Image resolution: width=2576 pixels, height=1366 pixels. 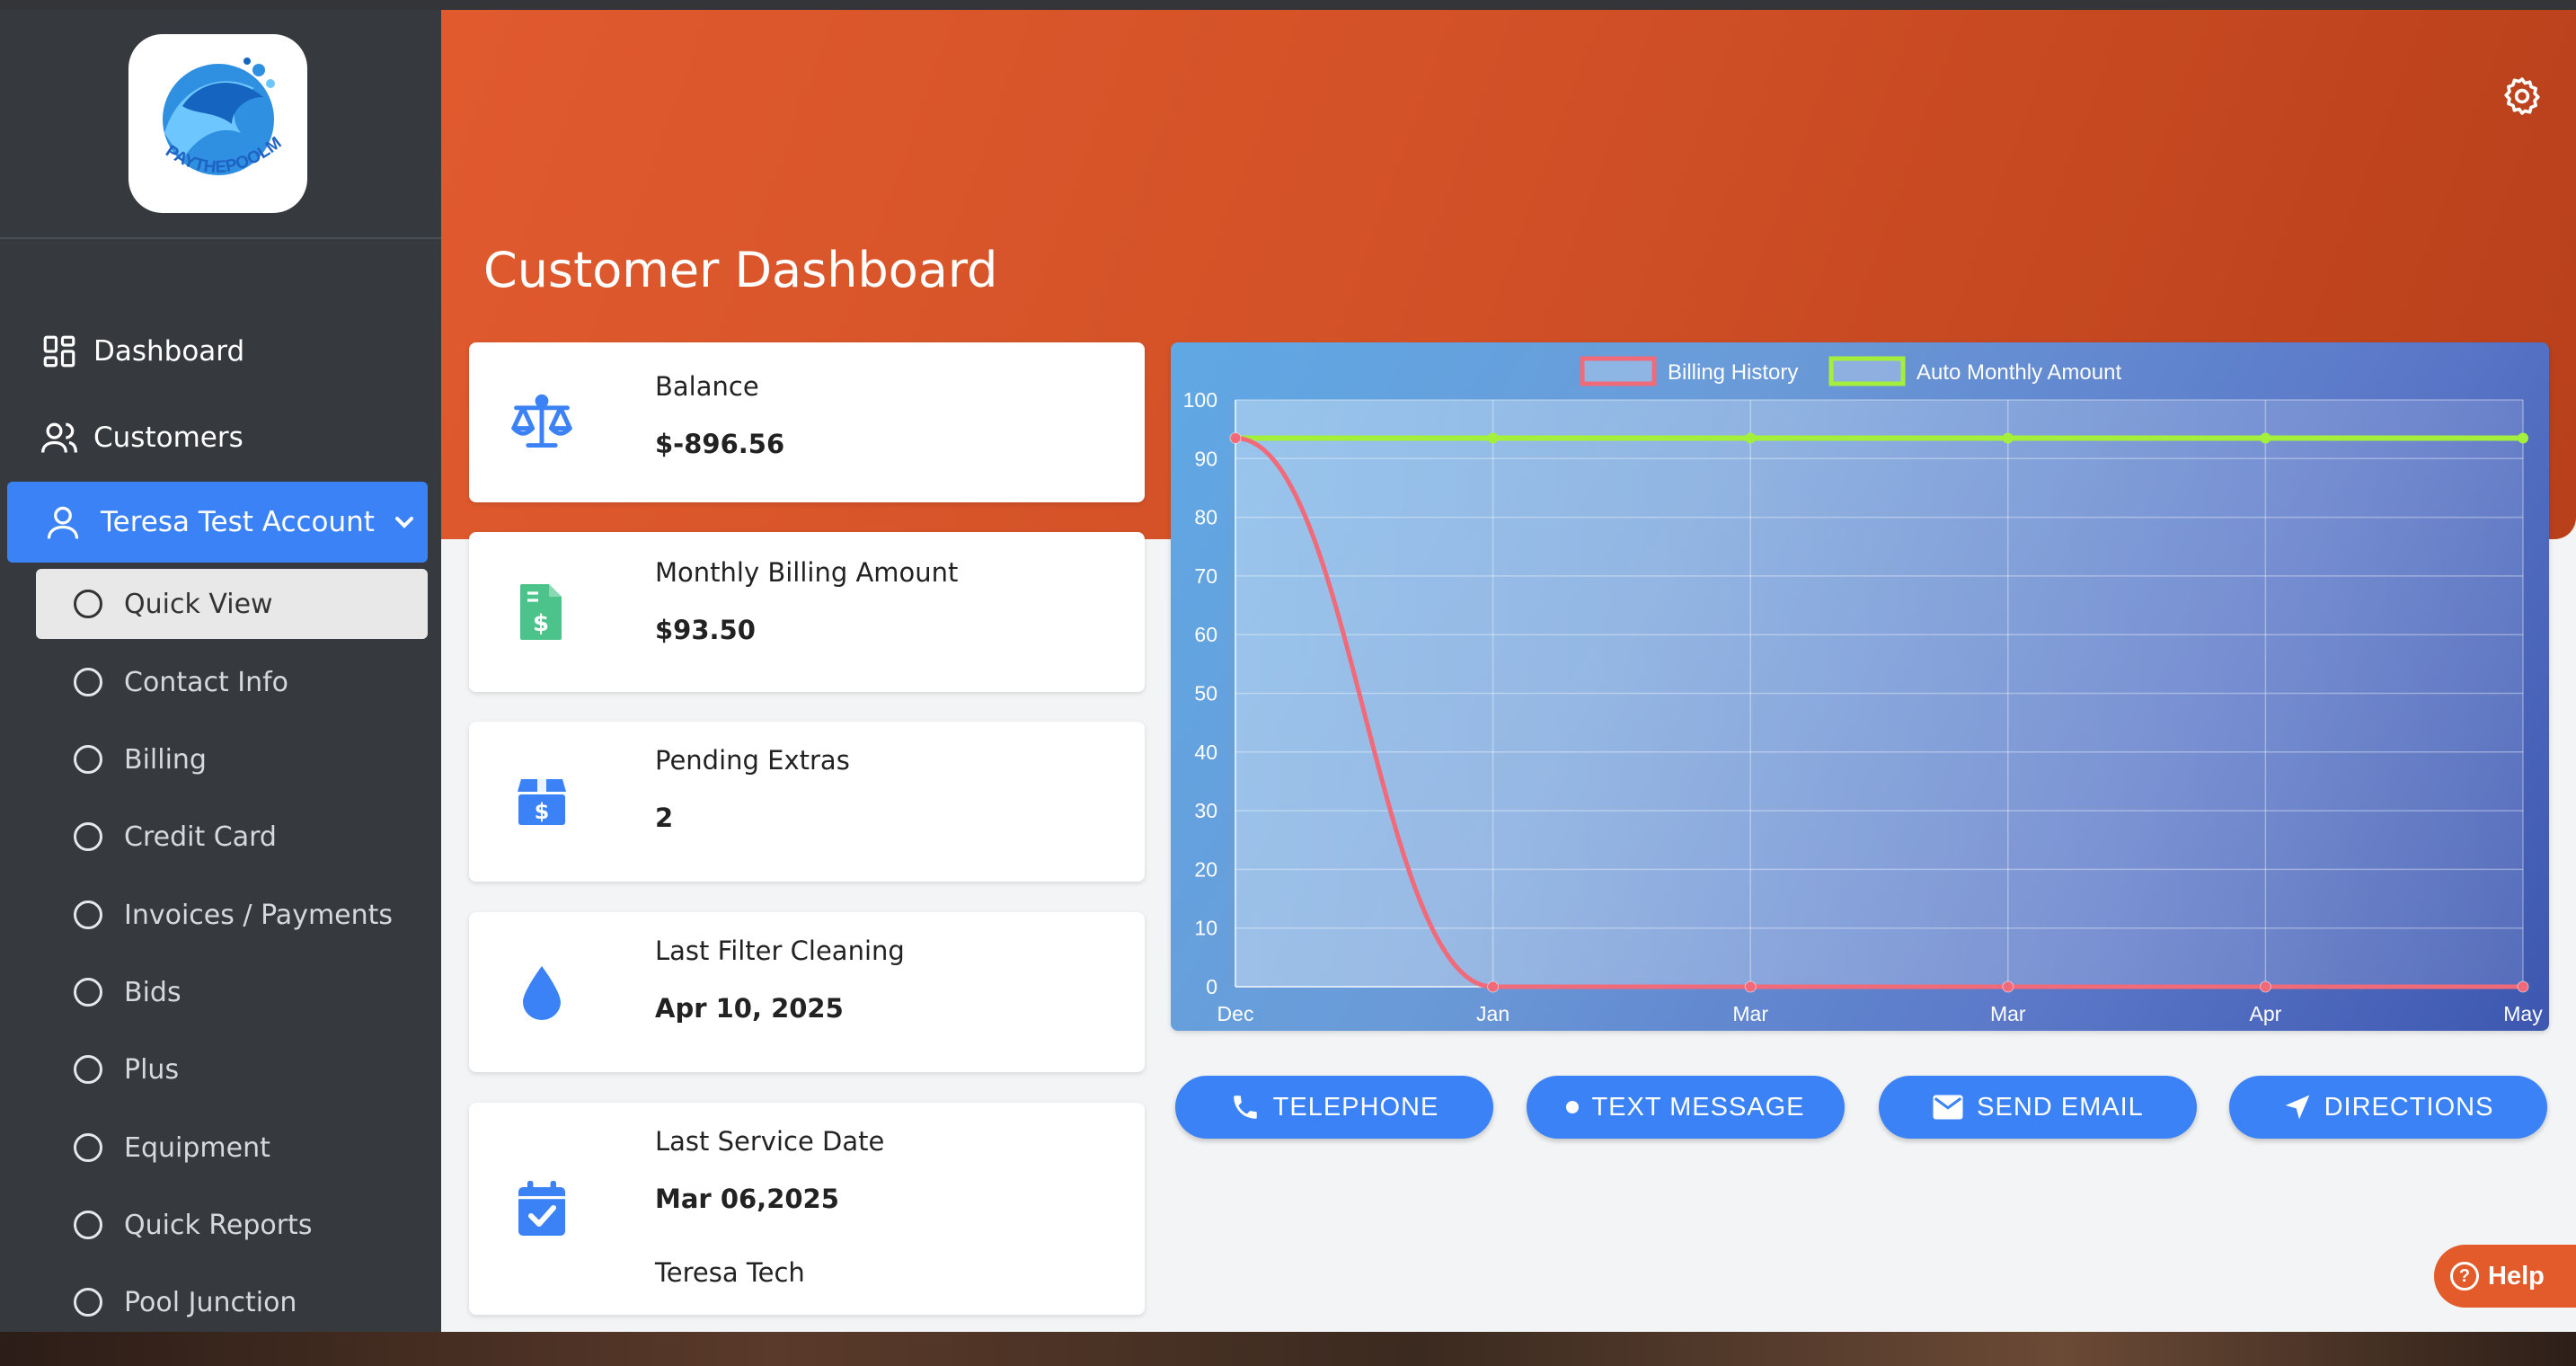 I want to click on sidebar-item-customers: Customers, so click(x=221, y=437).